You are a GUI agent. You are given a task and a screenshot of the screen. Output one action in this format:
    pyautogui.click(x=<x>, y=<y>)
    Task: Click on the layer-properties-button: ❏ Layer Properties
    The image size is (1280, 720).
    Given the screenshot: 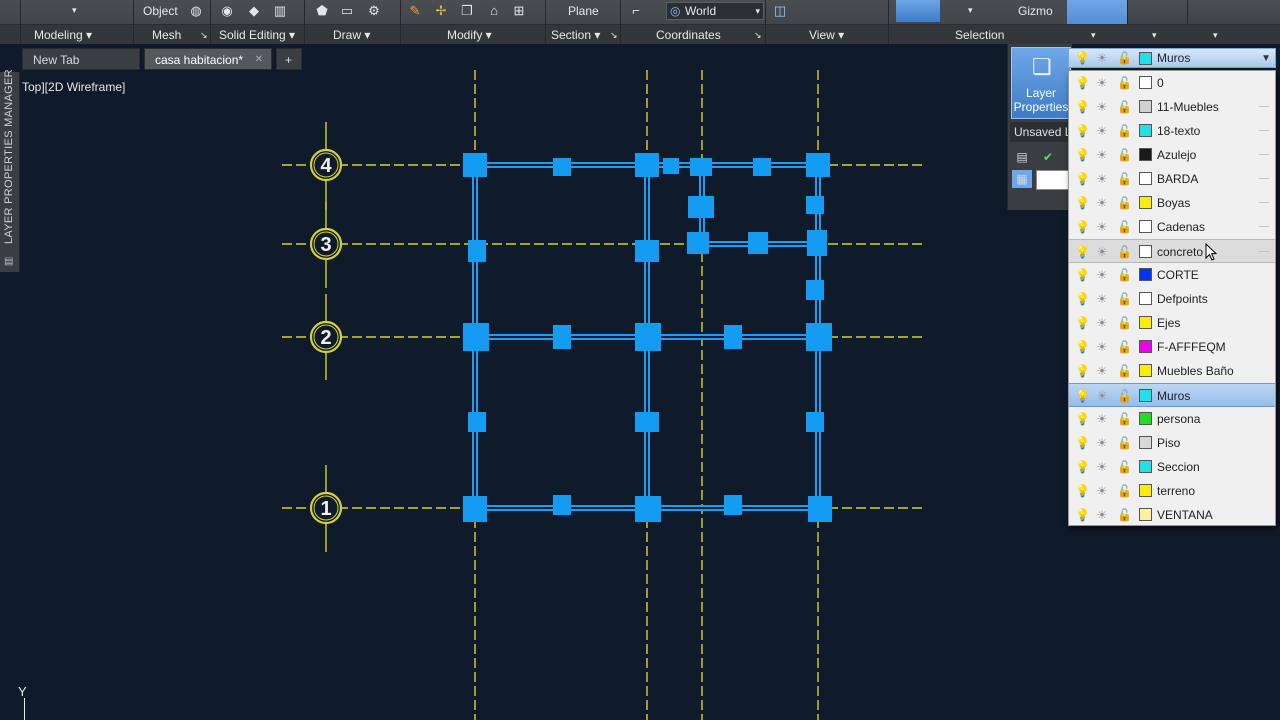 What is the action you would take?
    pyautogui.click(x=1041, y=83)
    